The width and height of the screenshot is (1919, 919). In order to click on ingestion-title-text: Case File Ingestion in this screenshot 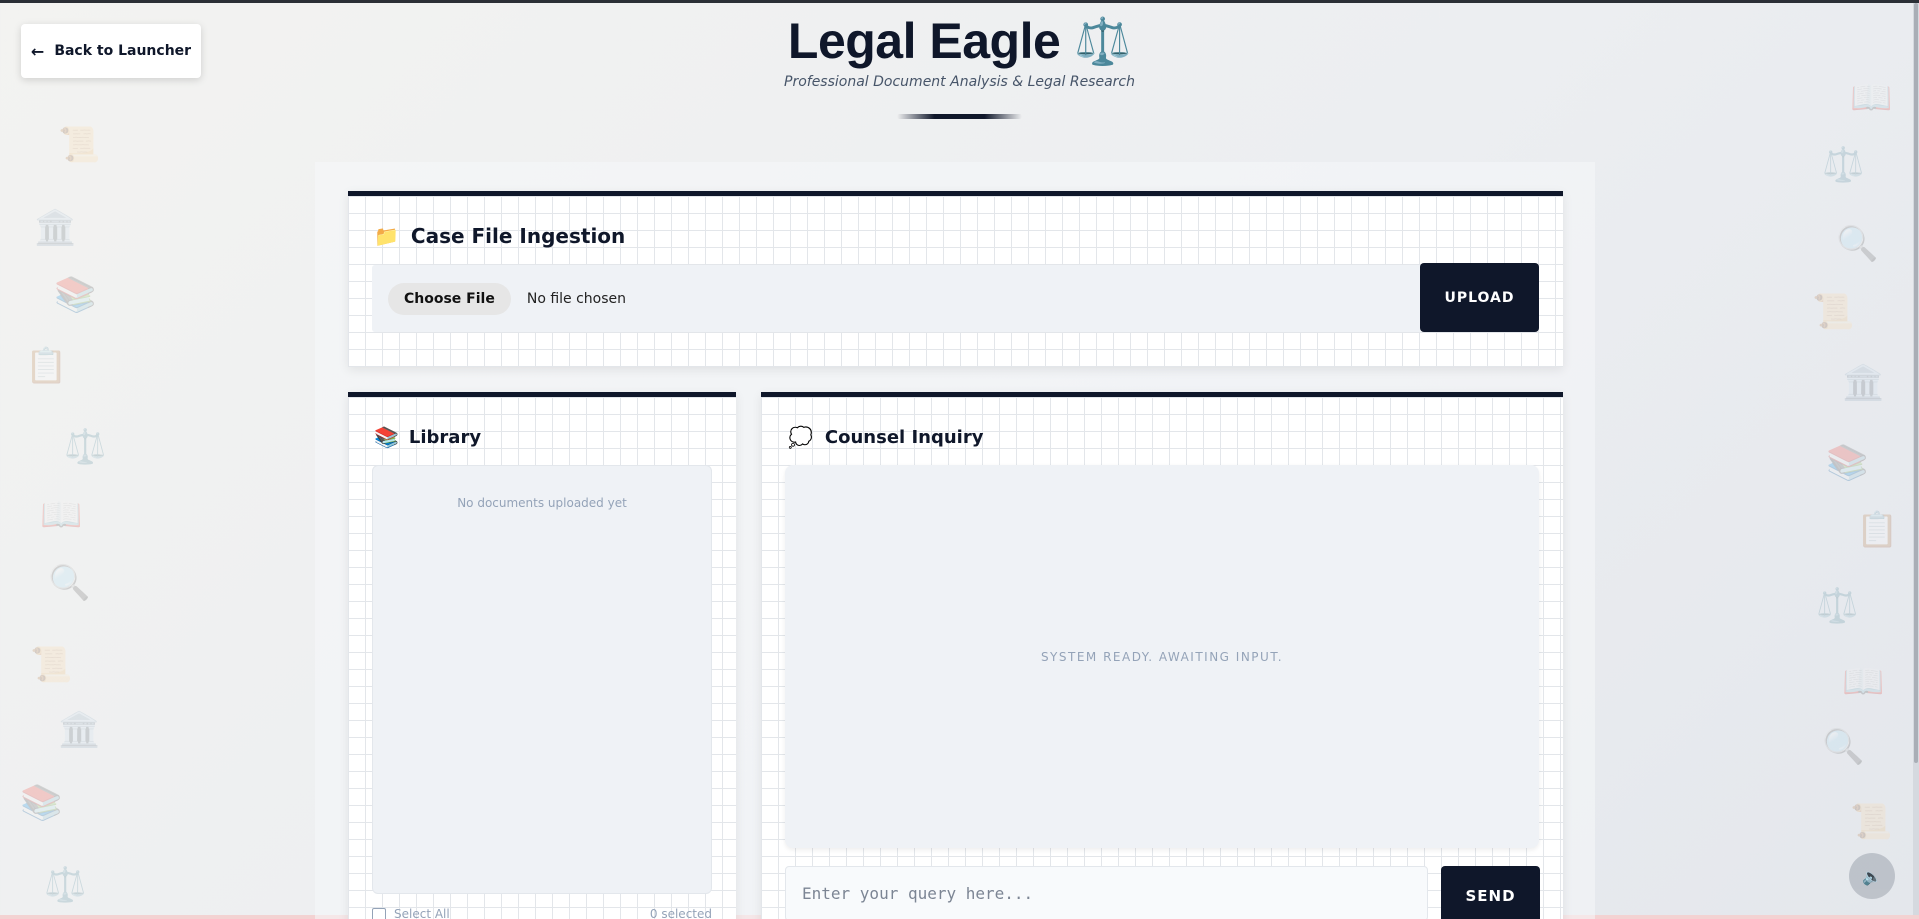, I will do `click(518, 236)`.